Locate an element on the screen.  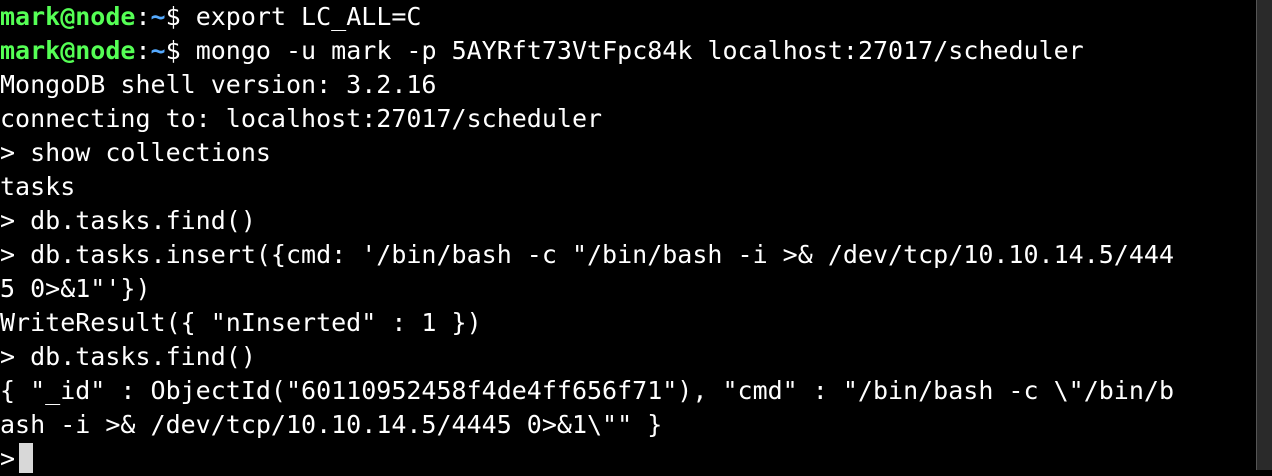
command-text: export LC_ALL=C is located at coordinates (308, 16).